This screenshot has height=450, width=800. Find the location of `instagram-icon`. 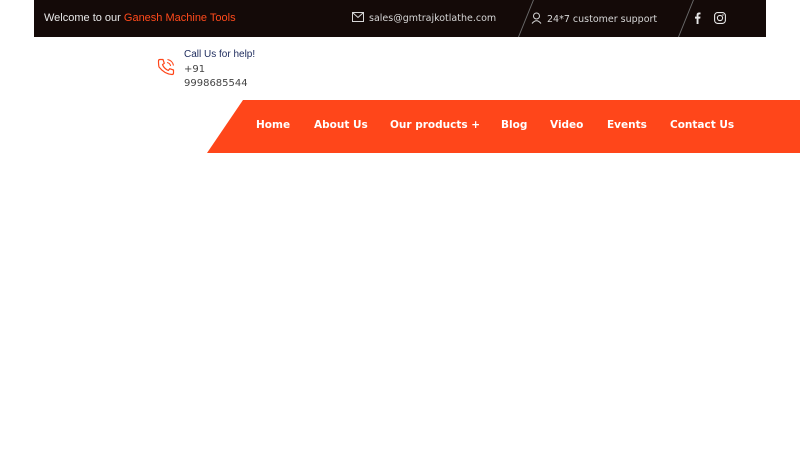

instagram-icon is located at coordinates (720, 18).